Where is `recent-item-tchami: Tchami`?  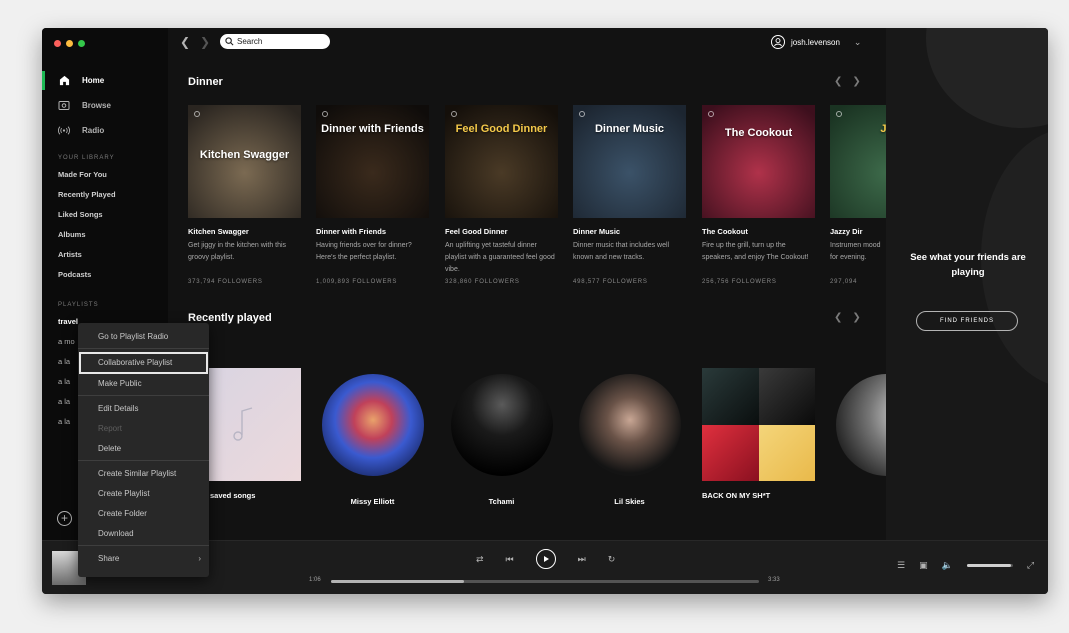 recent-item-tchami: Tchami is located at coordinates (501, 437).